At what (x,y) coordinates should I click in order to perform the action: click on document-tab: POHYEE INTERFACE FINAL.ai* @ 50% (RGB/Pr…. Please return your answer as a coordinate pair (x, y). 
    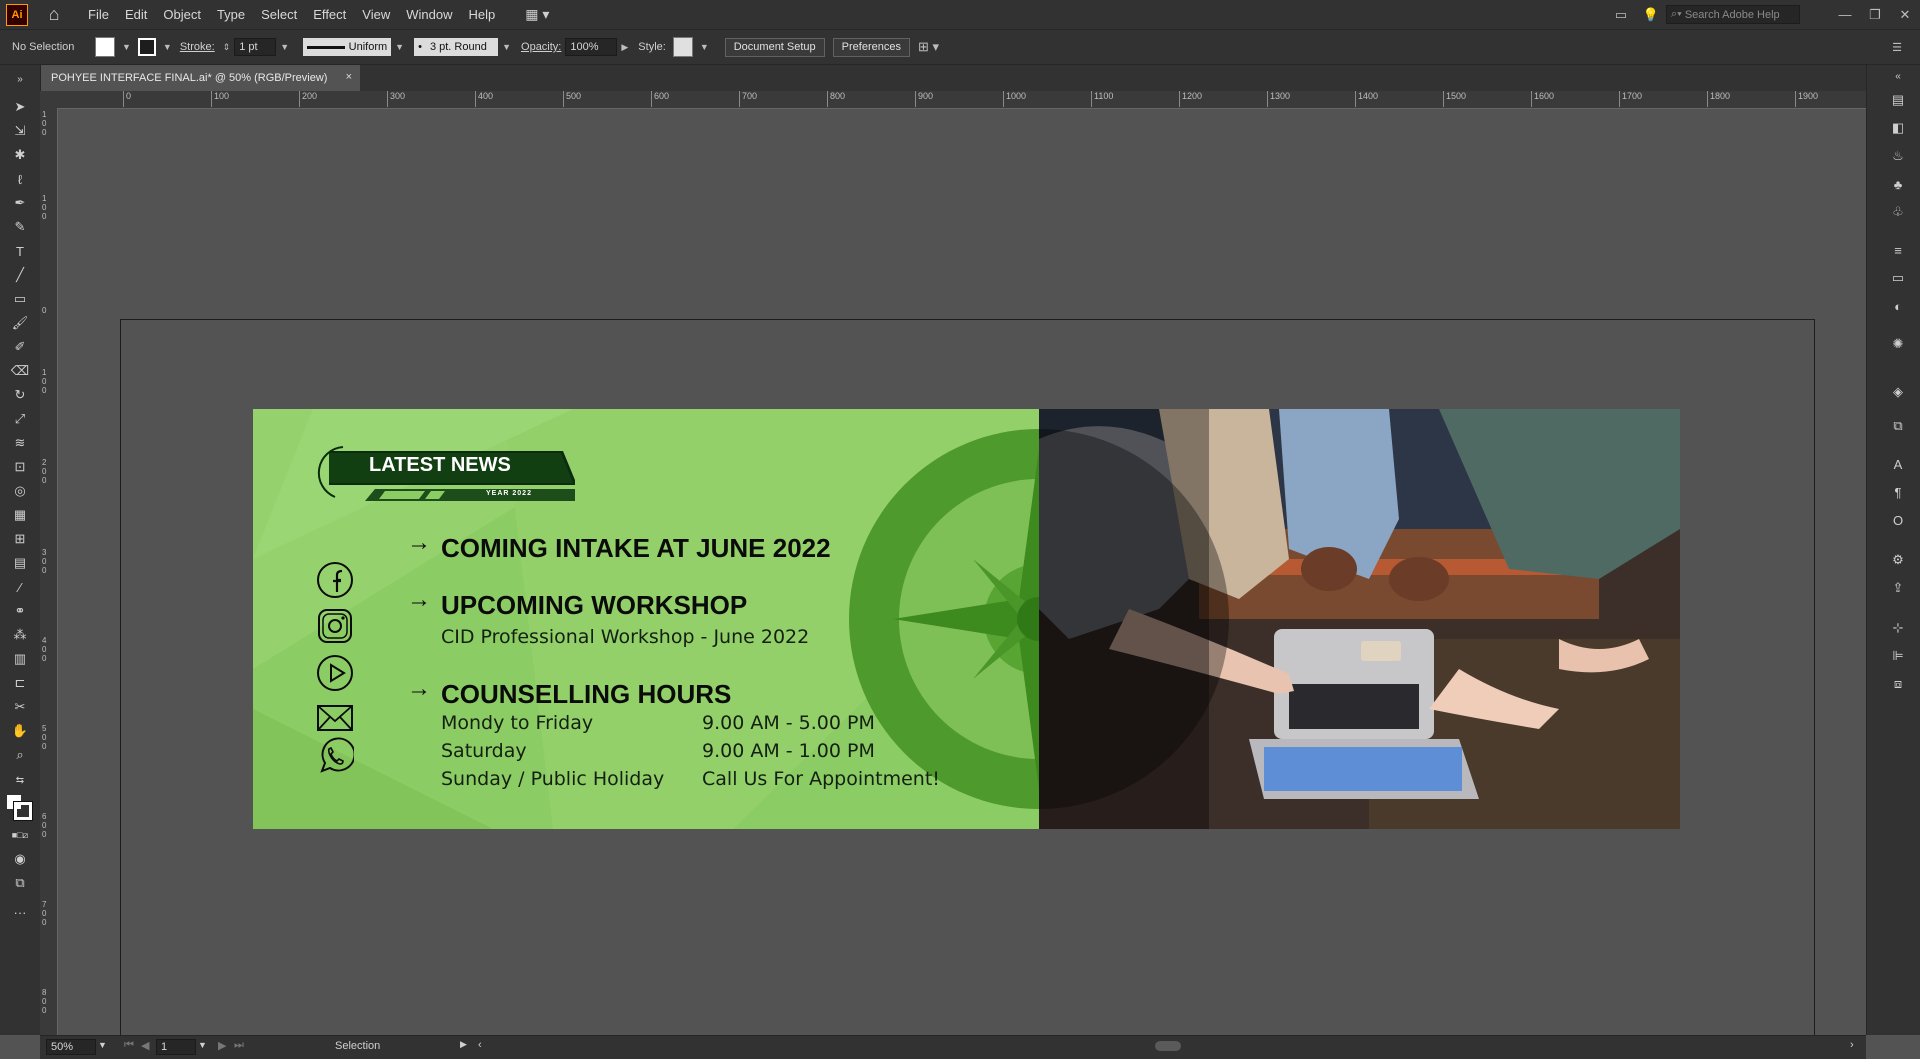
    Looking at the image, I should click on (200, 78).